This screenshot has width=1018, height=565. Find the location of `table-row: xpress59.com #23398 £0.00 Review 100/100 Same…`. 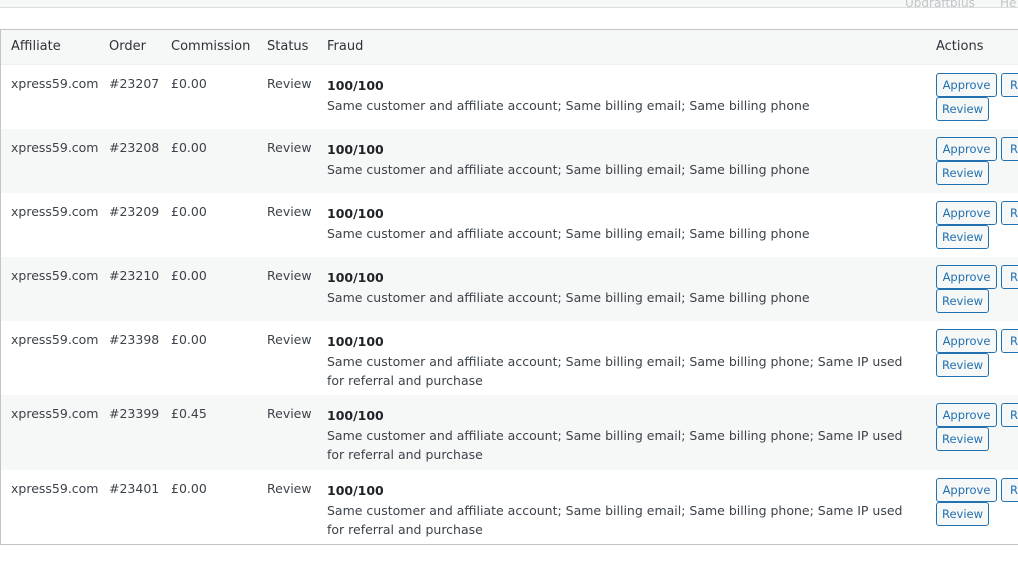

table-row: xpress59.com #23398 £0.00 Review 100/100 Same… is located at coordinates (509, 358).